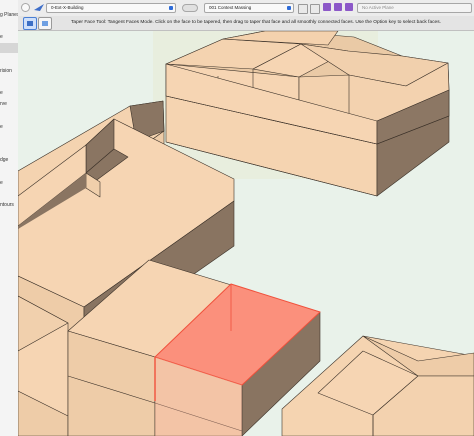  What do you see at coordinates (9, 205) in the screenshot?
I see `sidebar-item: ntours` at bounding box center [9, 205].